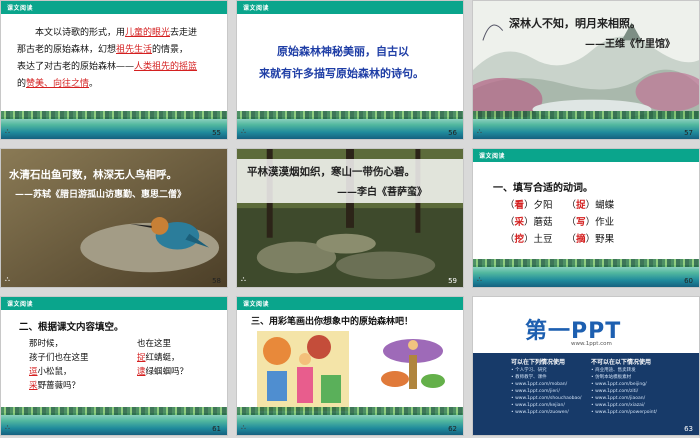 The height and width of the screenshot is (438, 700). What do you see at coordinates (119, 84) in the screenshot?
I see `paragraph-line: 的赞美、向往之情。` at bounding box center [119, 84].